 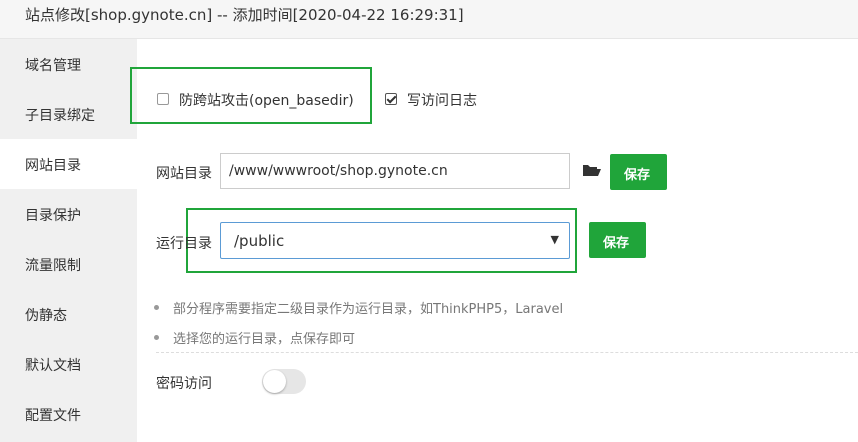 What do you see at coordinates (46, 316) in the screenshot?
I see `sidebar-item-label: 伪静态` at bounding box center [46, 316].